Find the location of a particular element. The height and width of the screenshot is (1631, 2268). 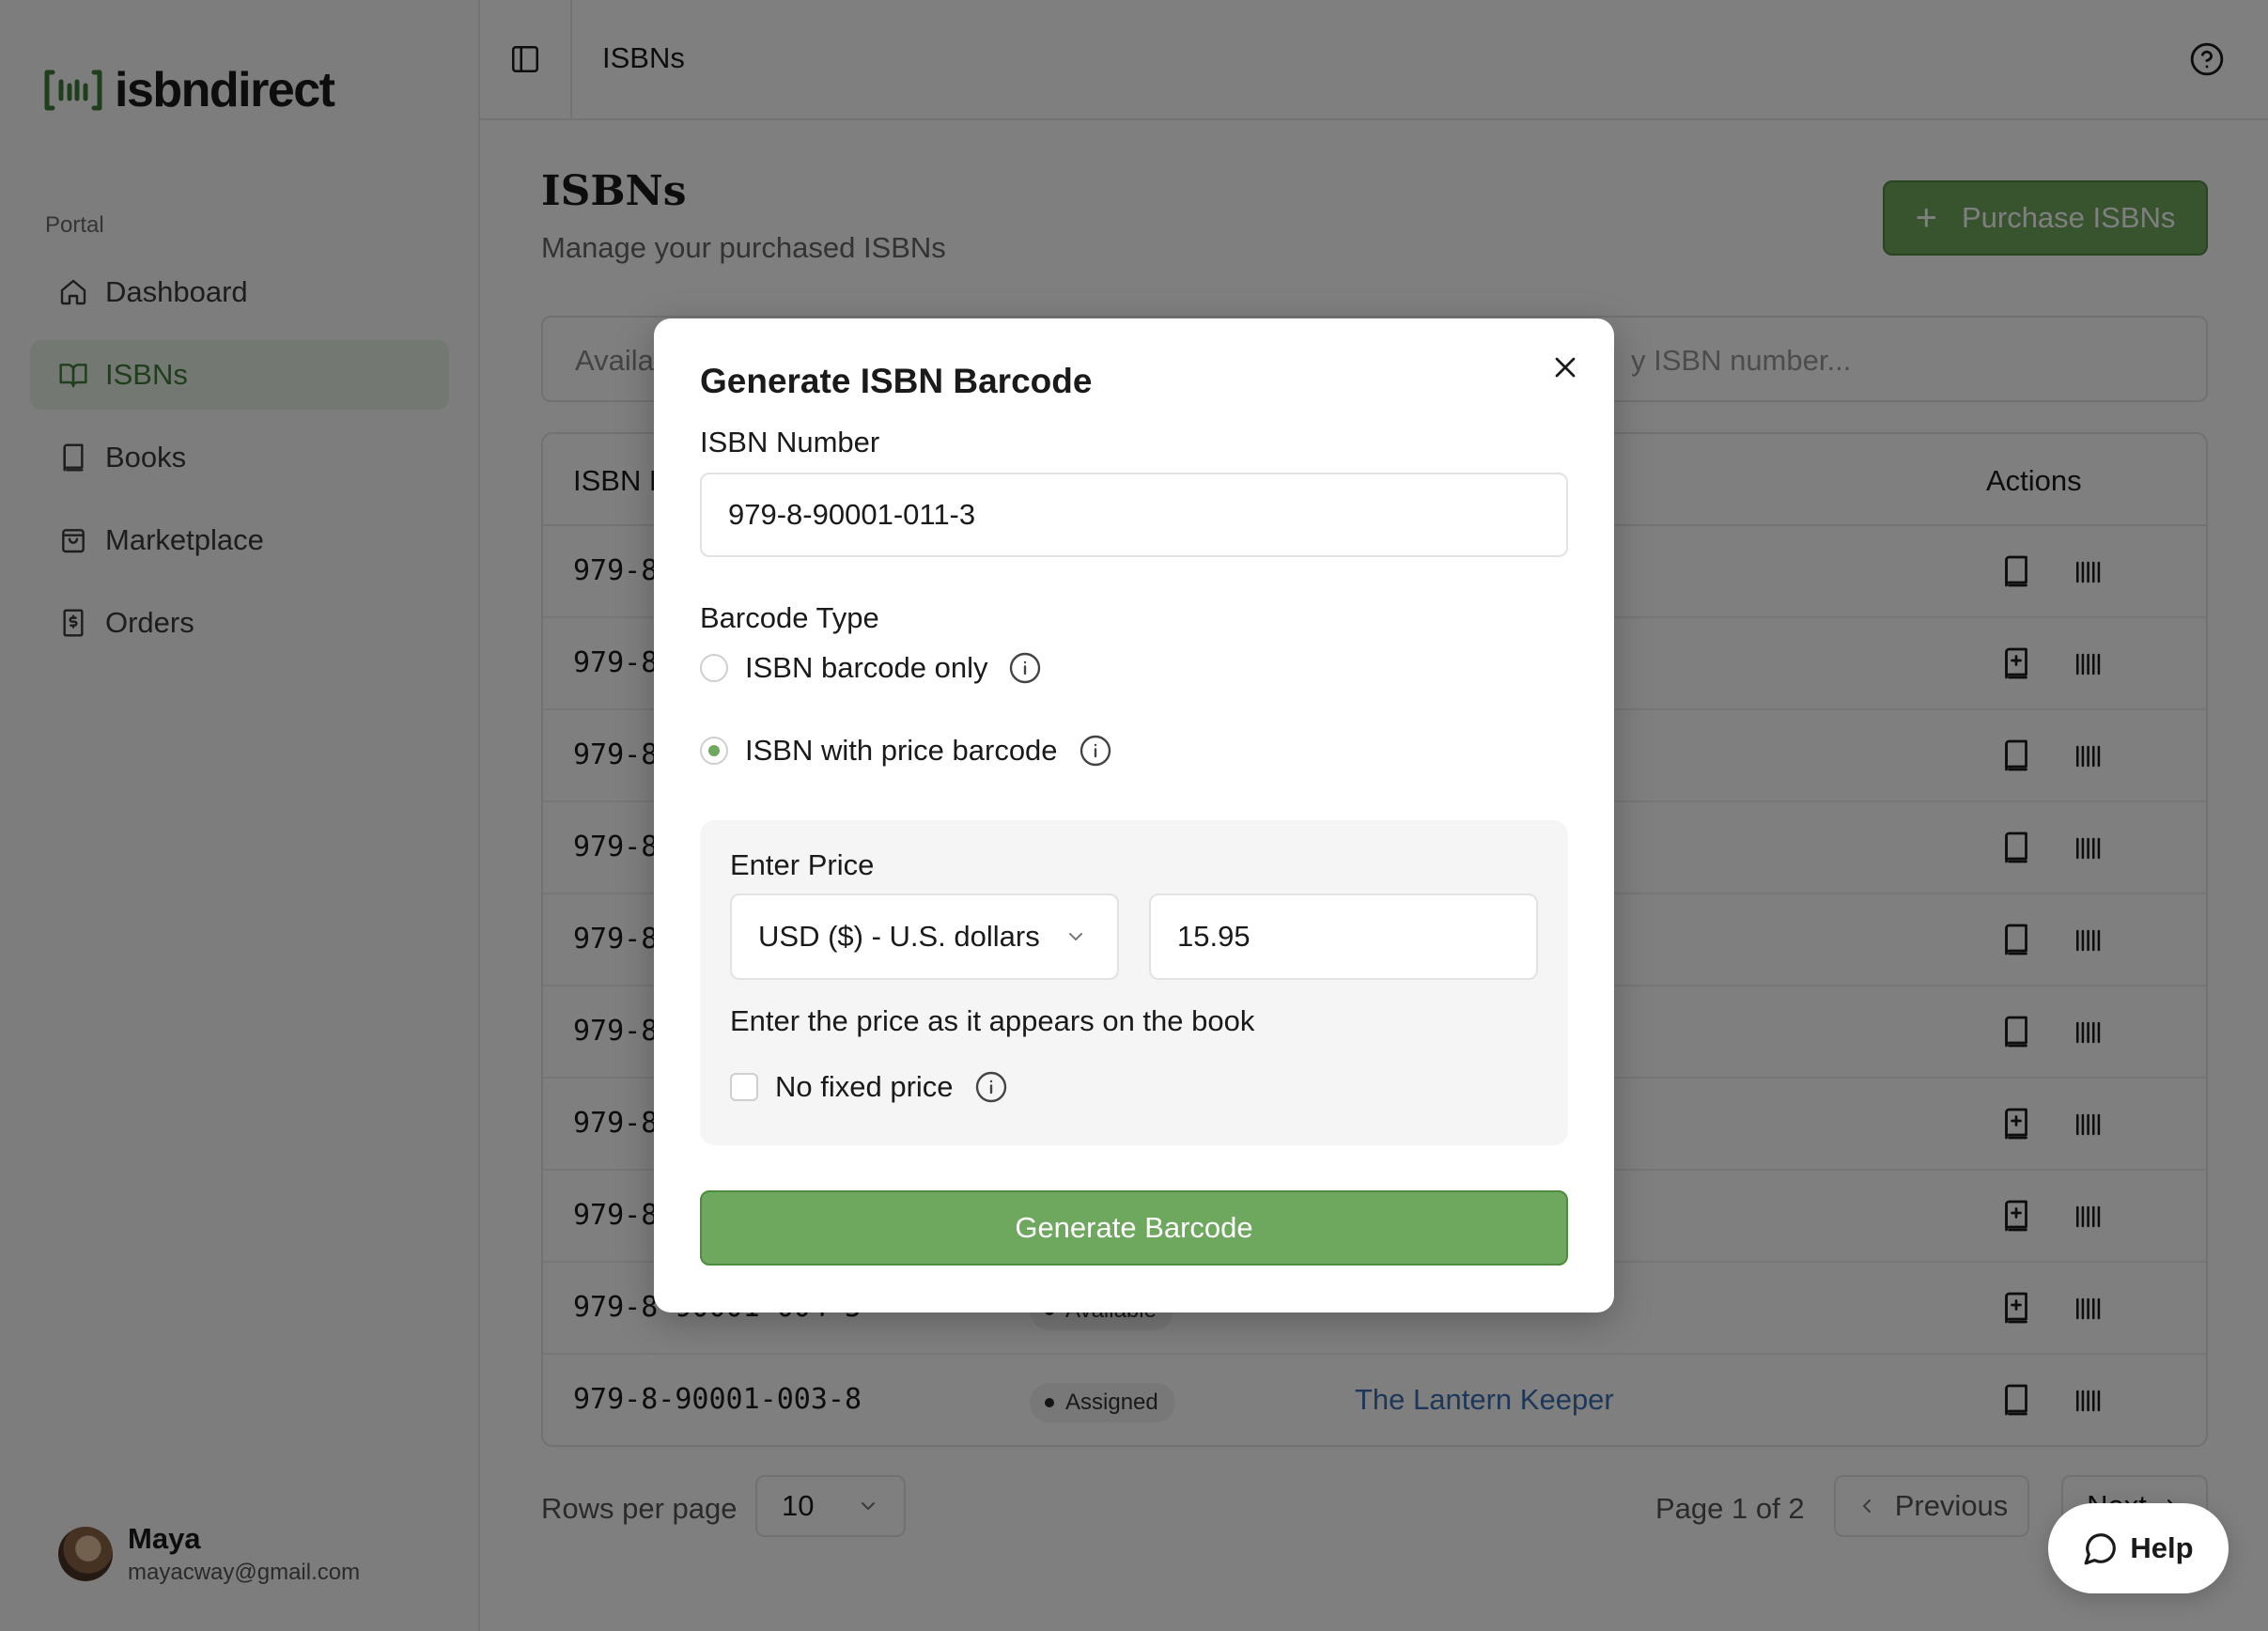

help-button: Help is located at coordinates (2138, 1548).